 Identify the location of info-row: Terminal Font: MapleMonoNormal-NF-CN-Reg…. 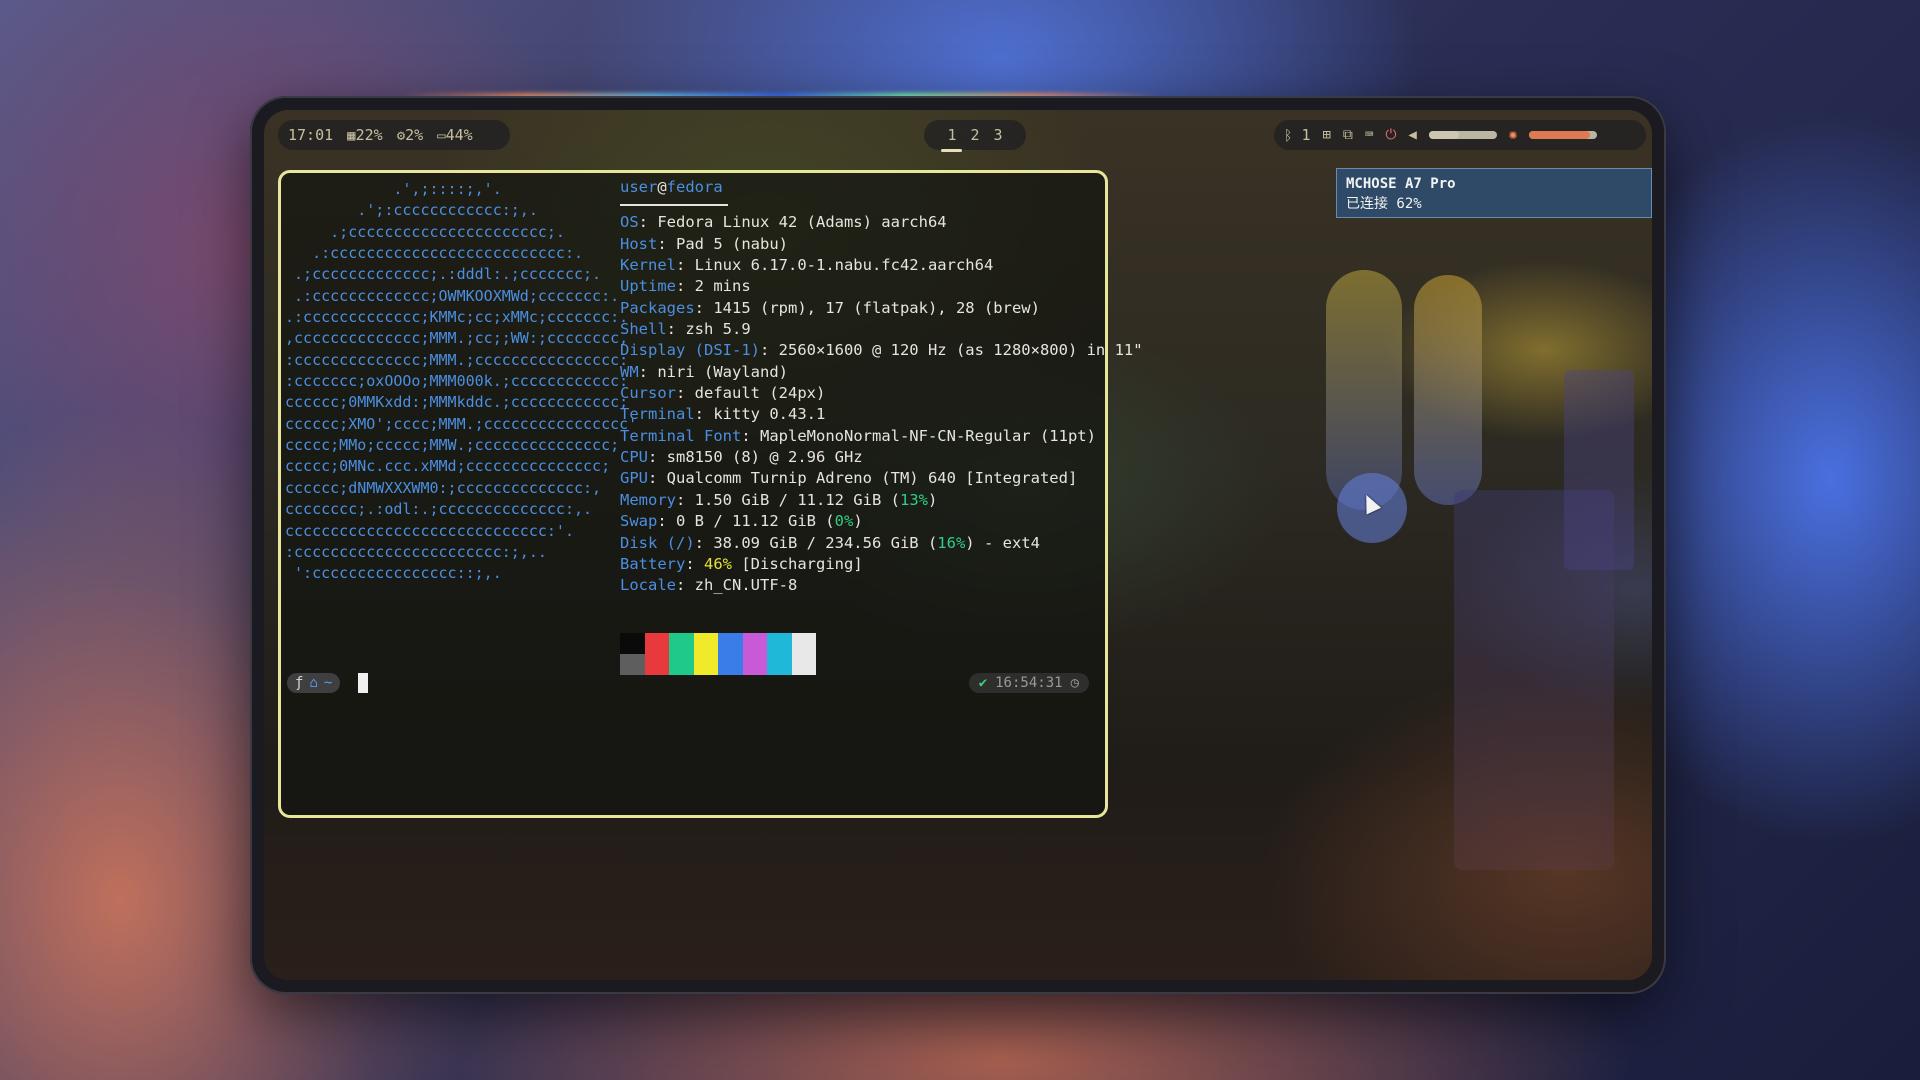
(858, 435).